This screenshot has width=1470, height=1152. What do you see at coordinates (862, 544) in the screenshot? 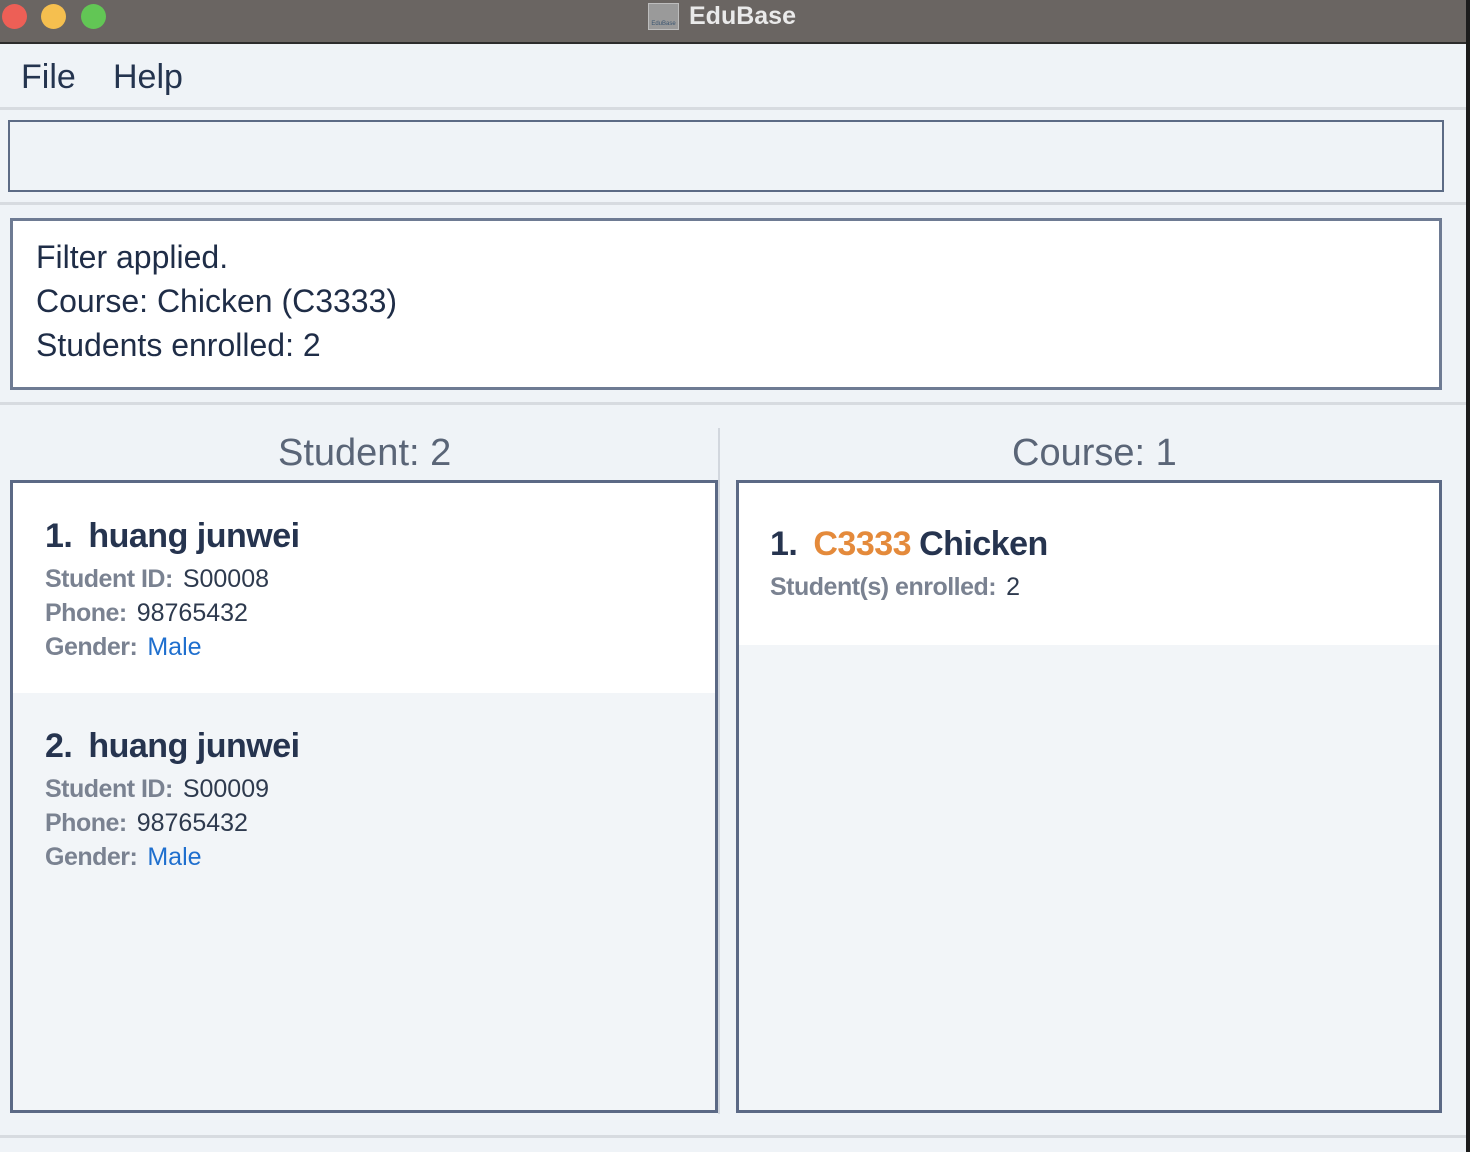
I see `course-code: C3333` at bounding box center [862, 544].